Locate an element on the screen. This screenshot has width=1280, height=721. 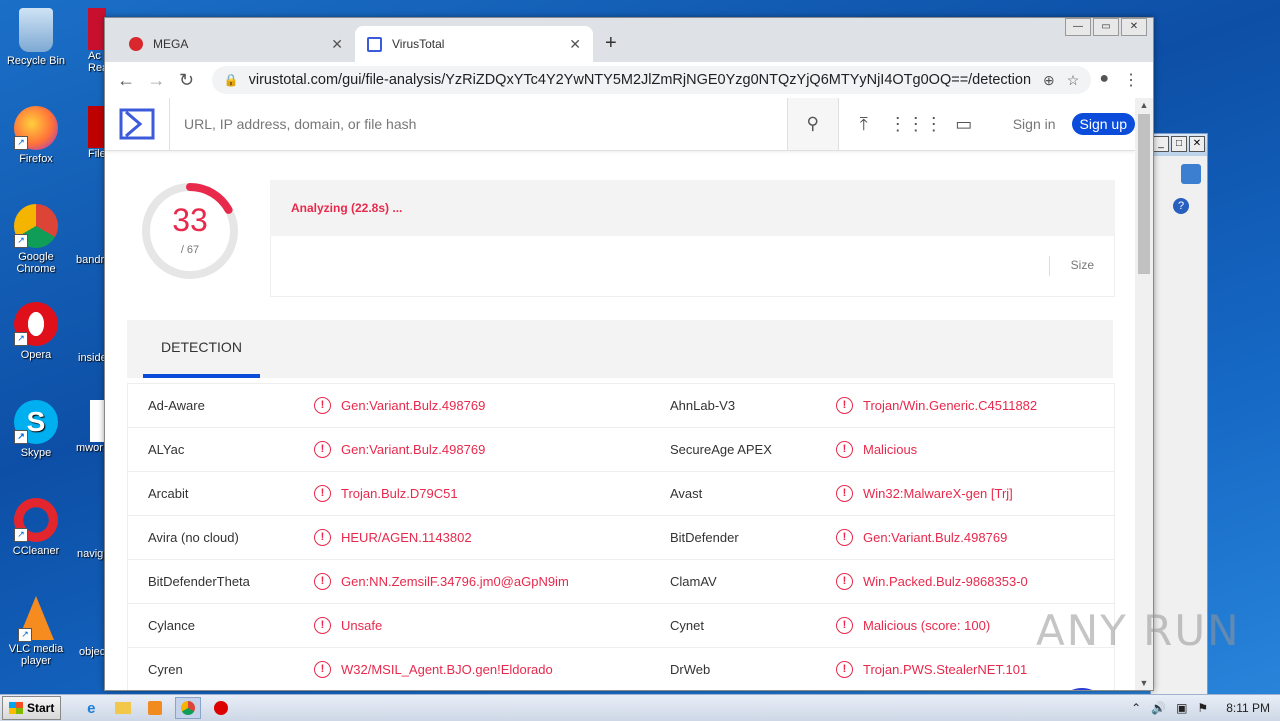
taskbar-chrome is located at coordinates (188, 708).